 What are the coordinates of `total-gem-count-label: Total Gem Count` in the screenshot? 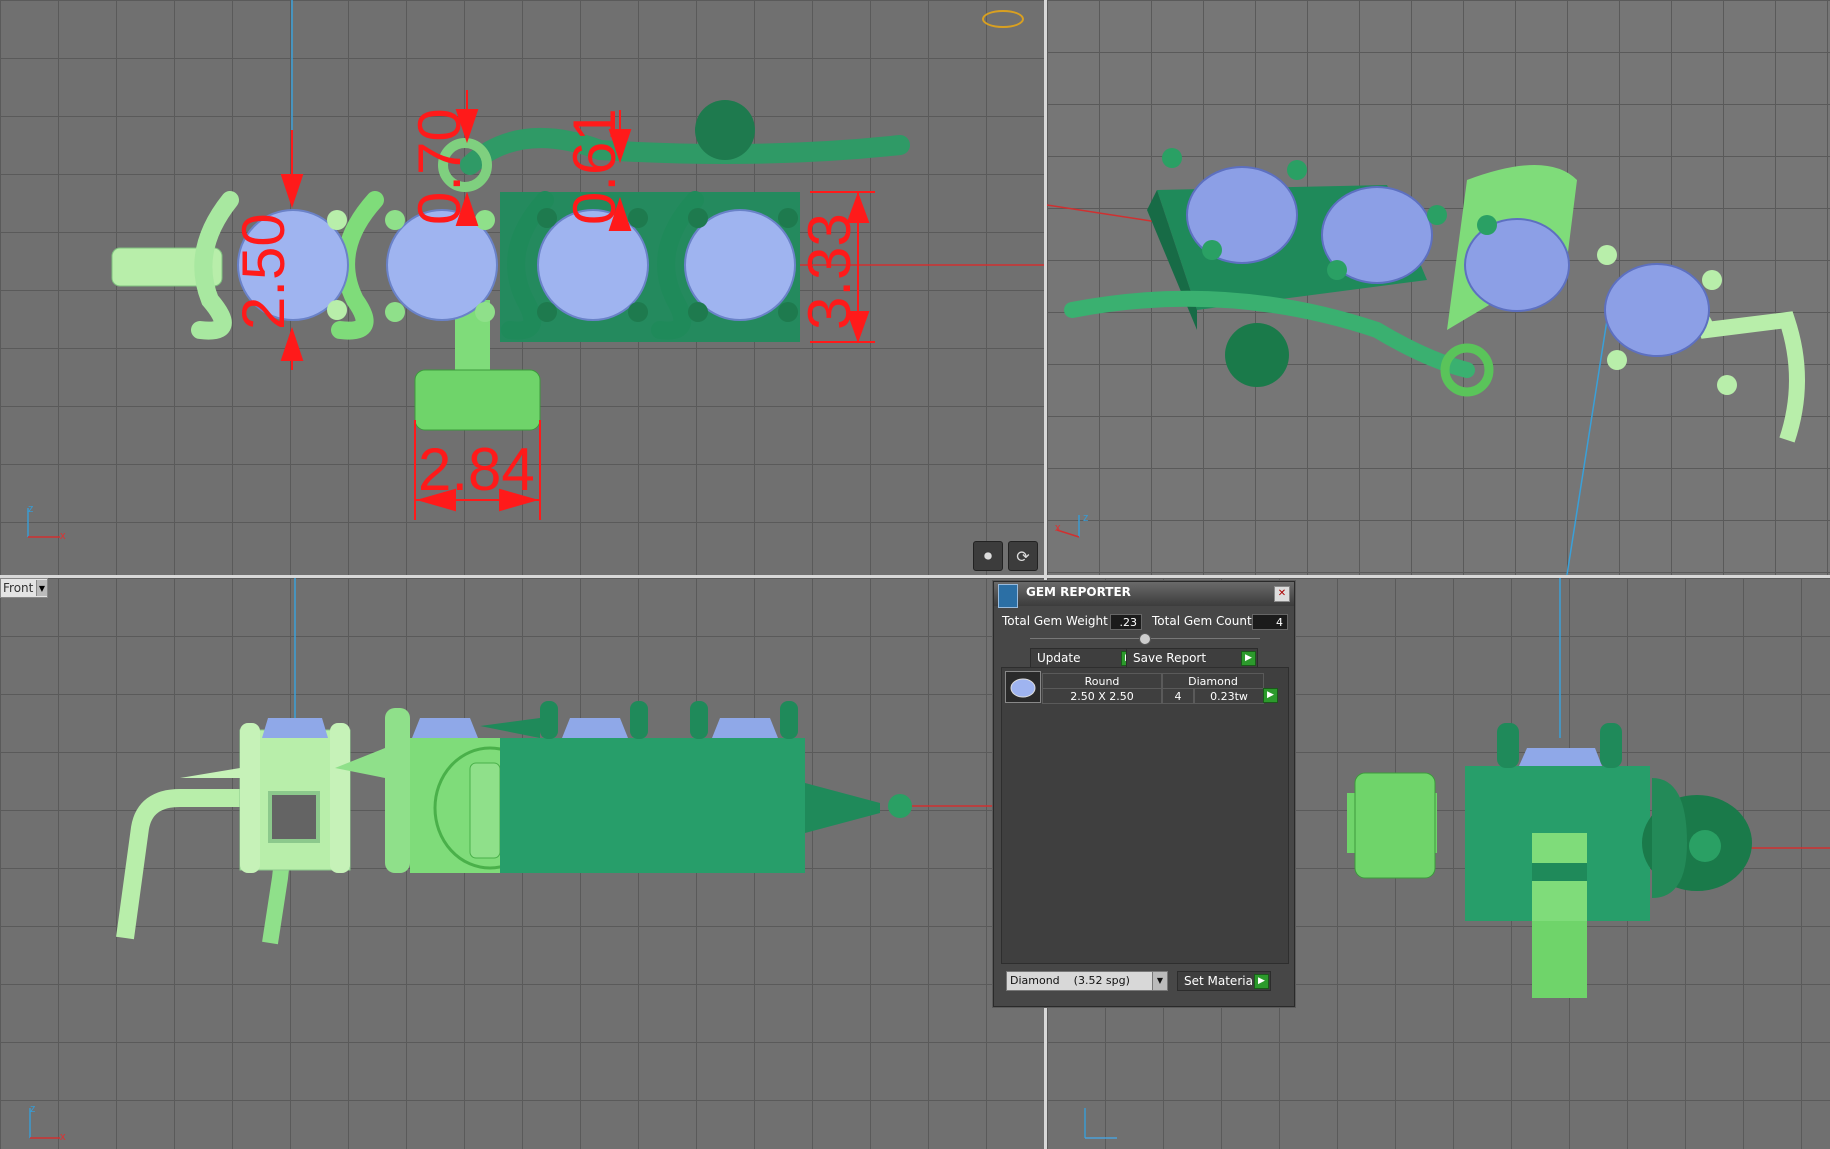 It's located at (1202, 621).